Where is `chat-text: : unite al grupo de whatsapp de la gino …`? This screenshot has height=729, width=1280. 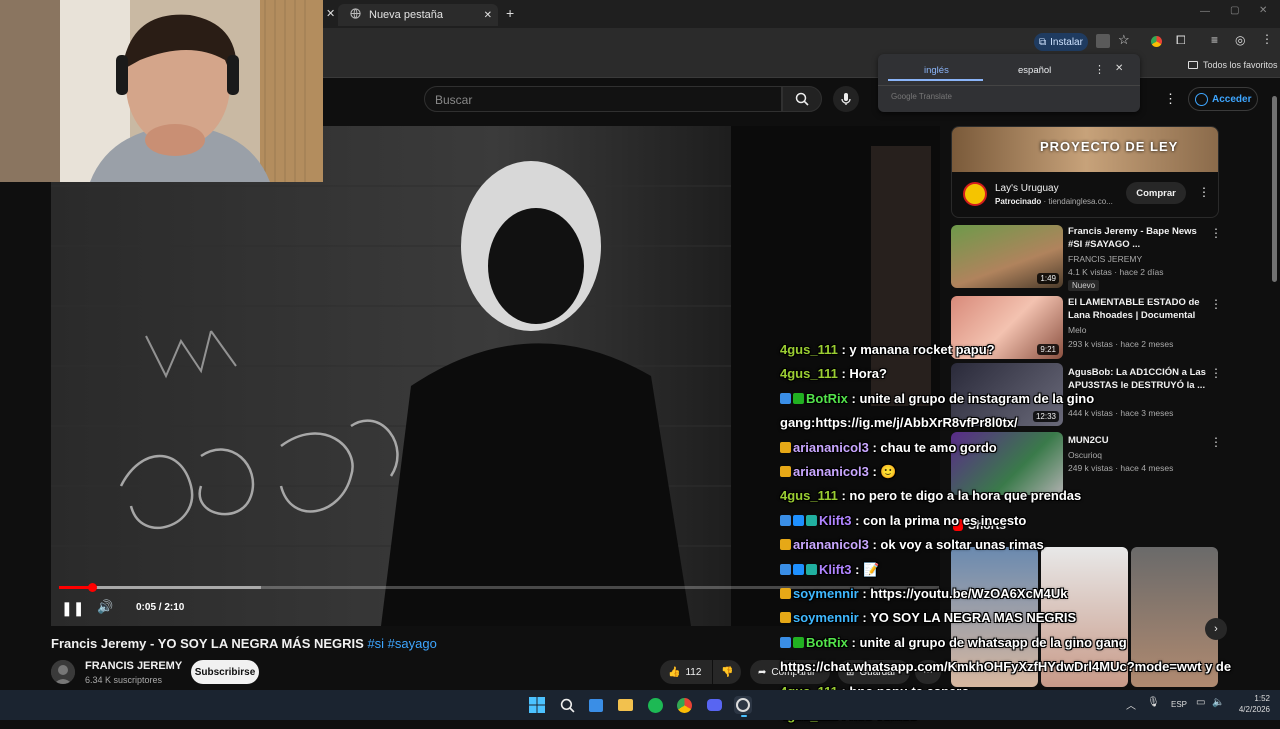 chat-text: : unite al grupo de whatsapp de la gino … is located at coordinates (987, 642).